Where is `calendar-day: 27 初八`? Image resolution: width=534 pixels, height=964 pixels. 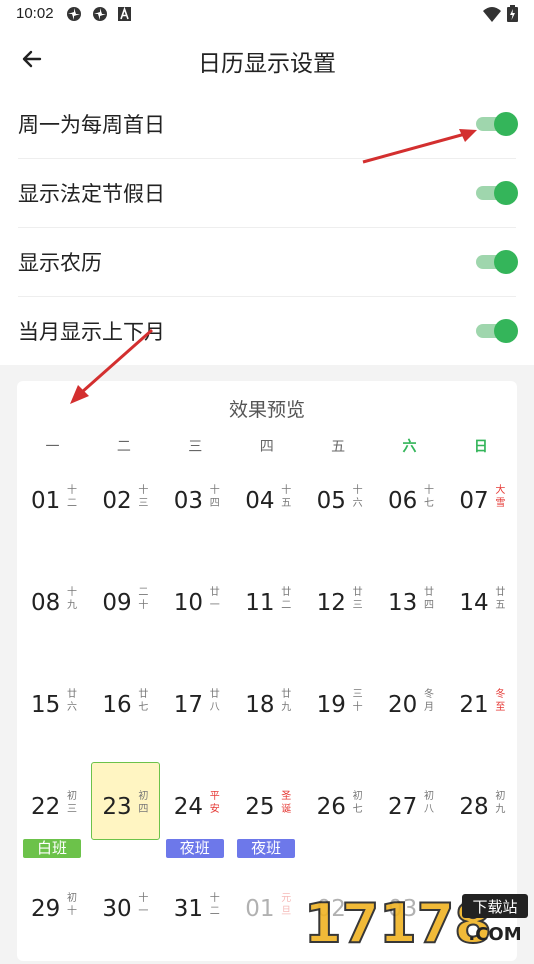
calendar-day: 27 初八 is located at coordinates (409, 811).